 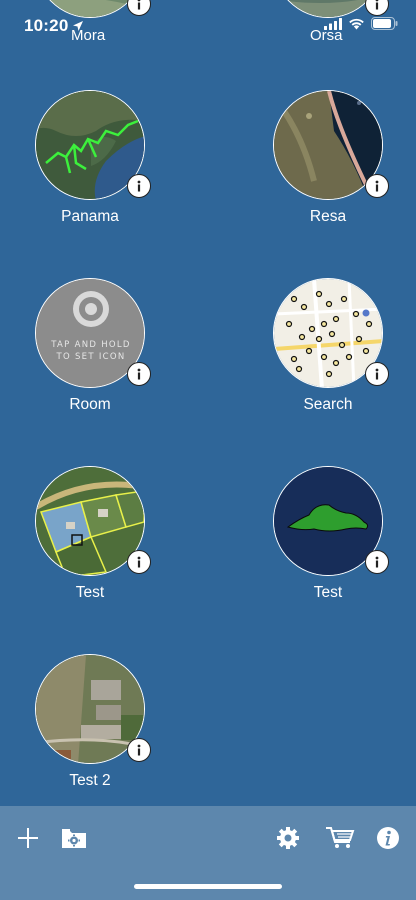 I want to click on signal-icon, so click(x=333, y=26).